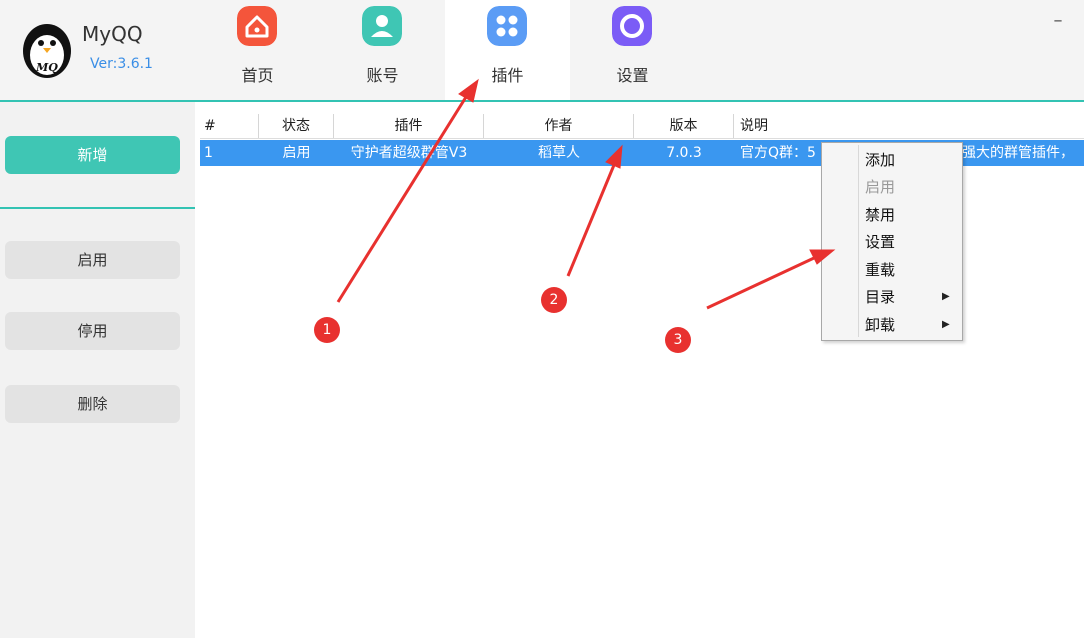 Image resolution: width=1084 pixels, height=638 pixels. What do you see at coordinates (909, 126) in the screenshot?
I see `col-description: 说明` at bounding box center [909, 126].